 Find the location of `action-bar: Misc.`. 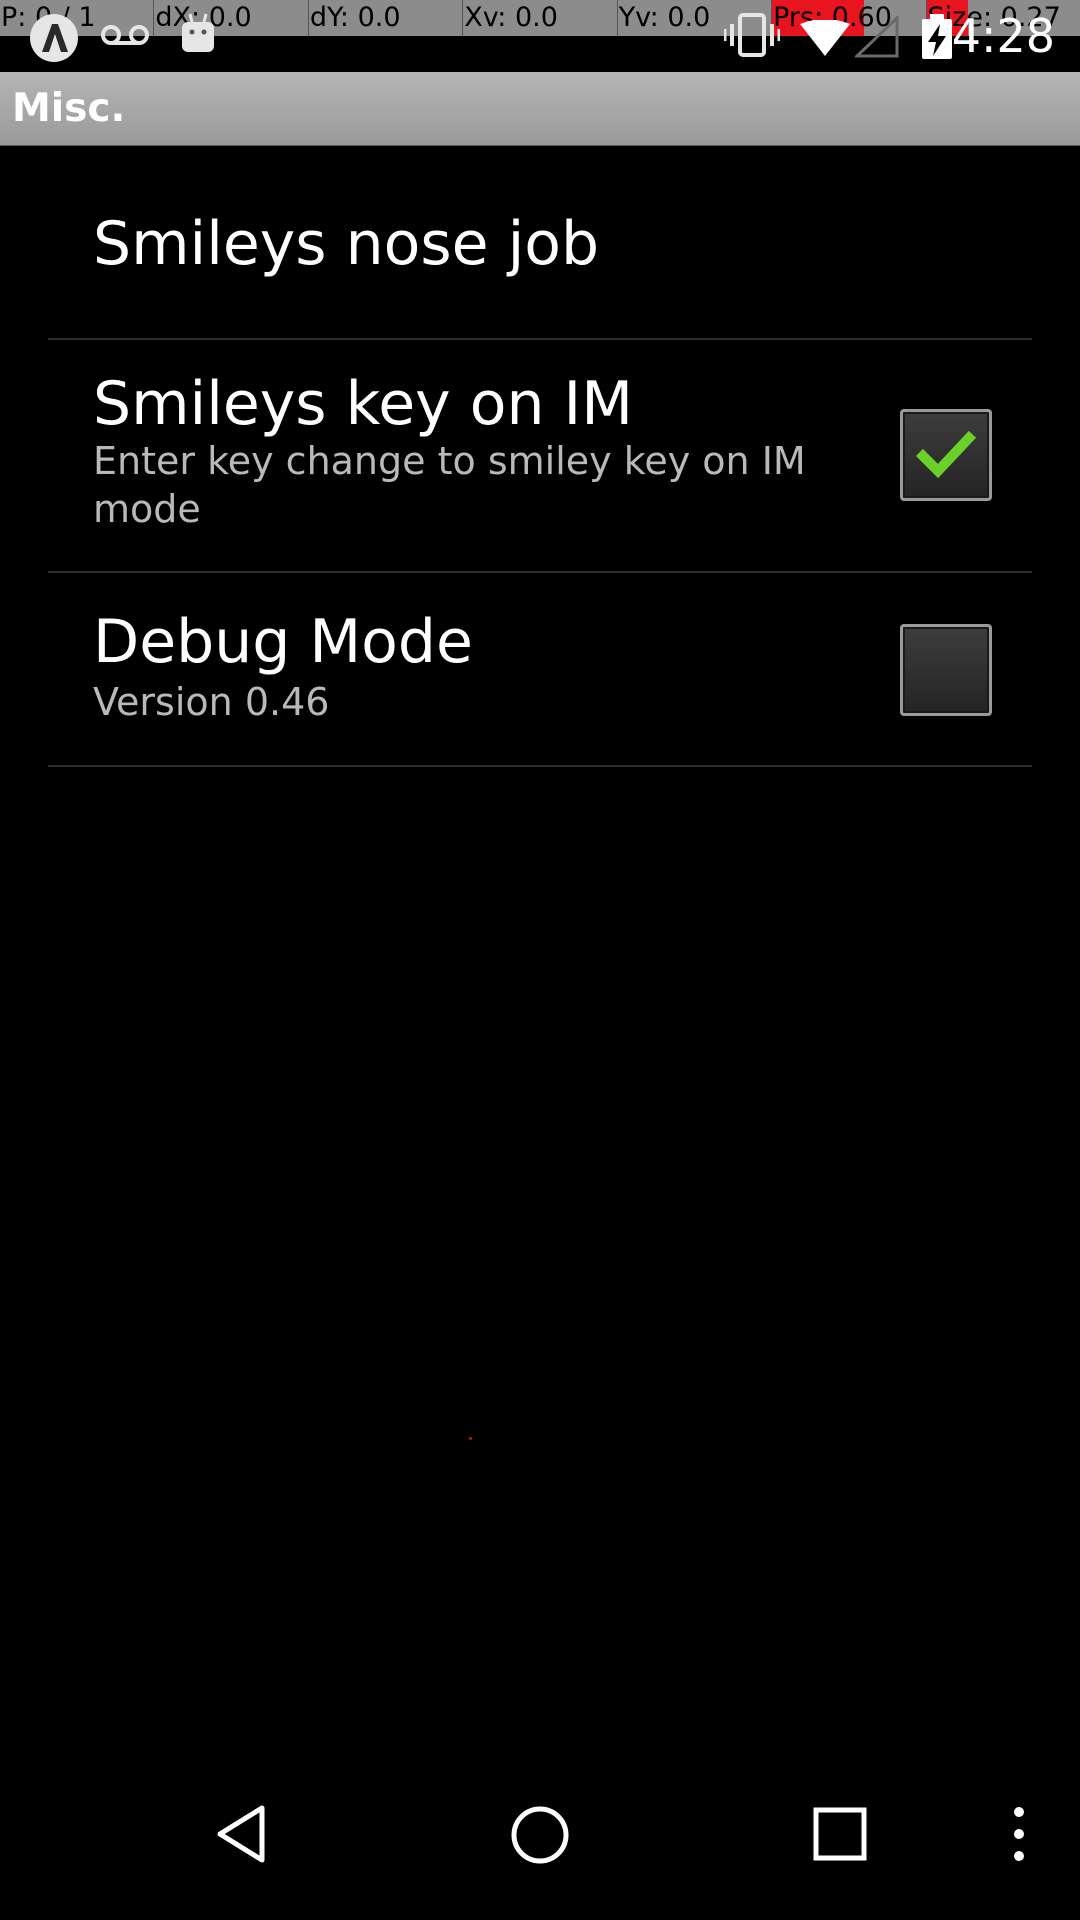

action-bar: Misc. is located at coordinates (540, 109).